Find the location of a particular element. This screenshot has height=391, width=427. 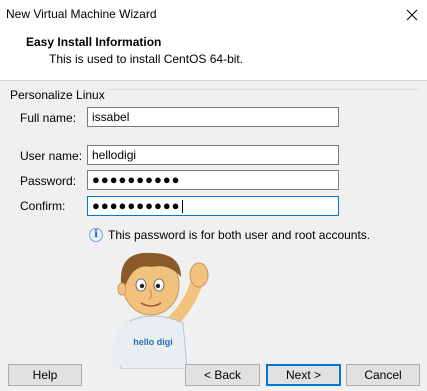

cancel-button: Cancel is located at coordinates (383, 375).